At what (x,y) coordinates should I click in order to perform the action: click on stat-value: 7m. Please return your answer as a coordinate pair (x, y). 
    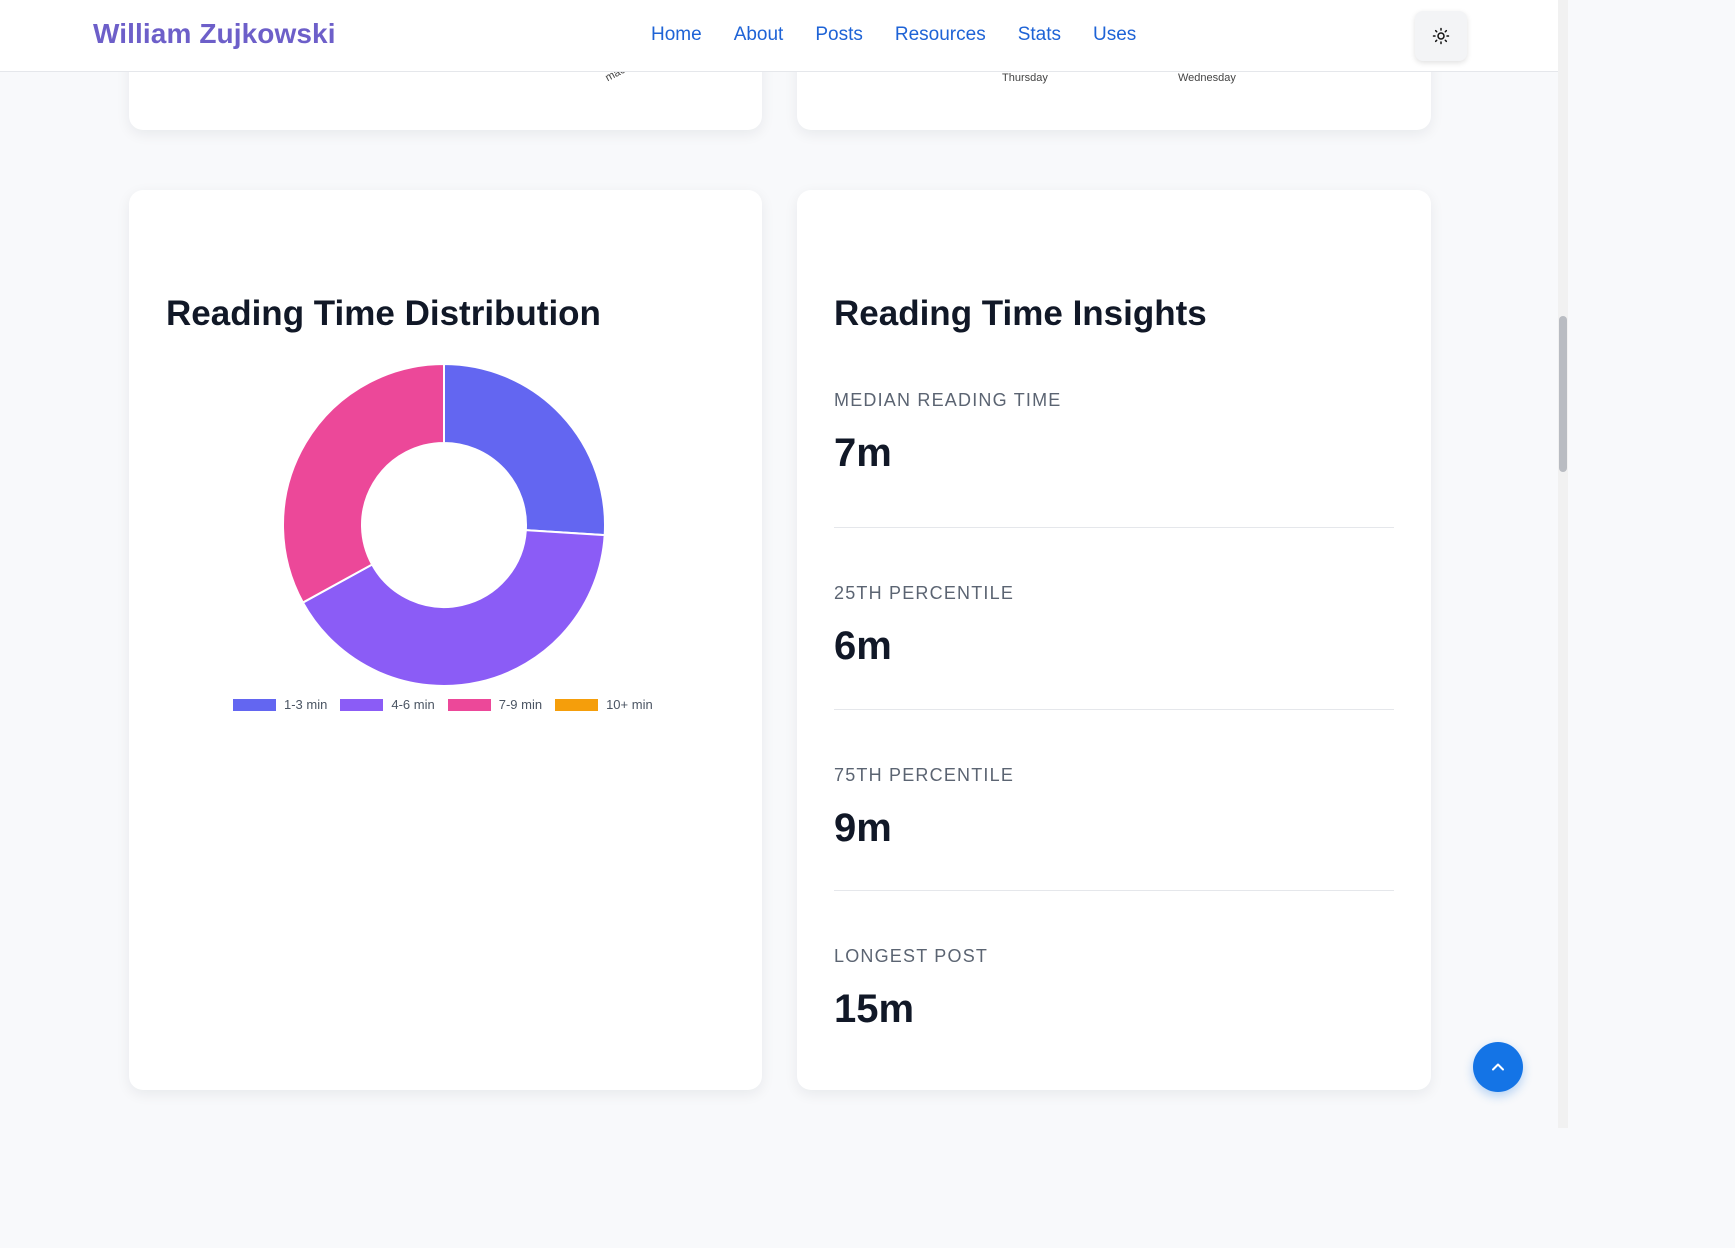
    Looking at the image, I should click on (863, 453).